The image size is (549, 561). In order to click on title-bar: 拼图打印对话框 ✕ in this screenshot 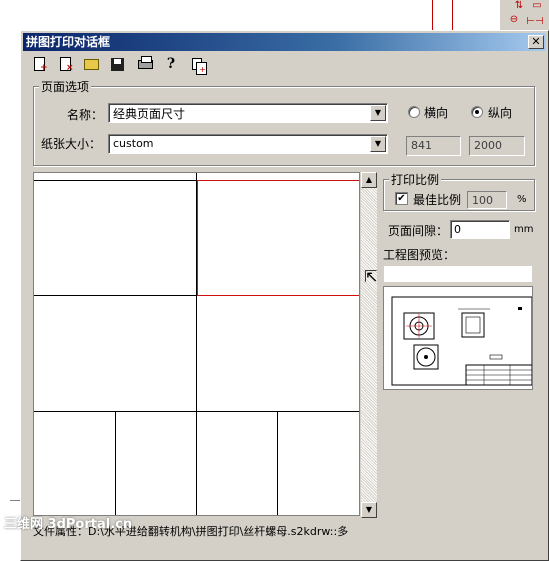, I will do `click(284, 42)`.